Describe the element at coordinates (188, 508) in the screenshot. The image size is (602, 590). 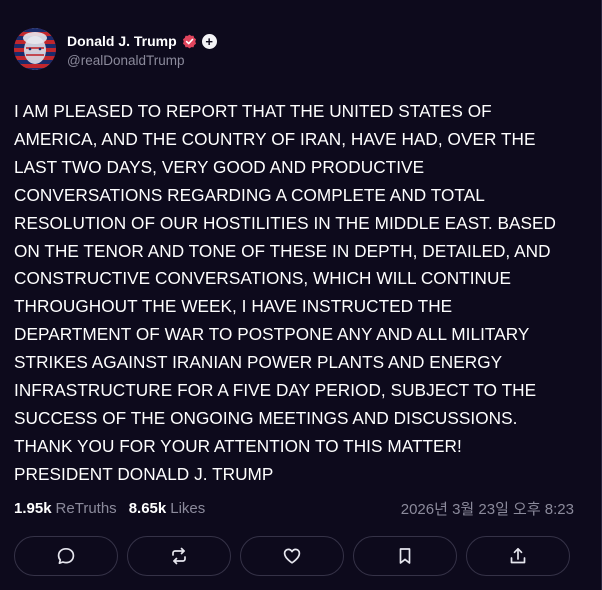
I see `likes-label: Likes` at that location.